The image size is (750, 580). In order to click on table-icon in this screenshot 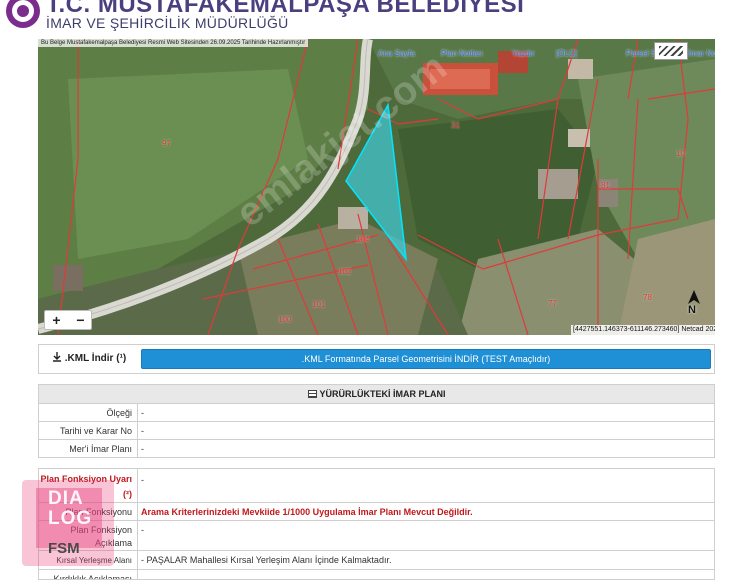, I will do `click(312, 394)`.